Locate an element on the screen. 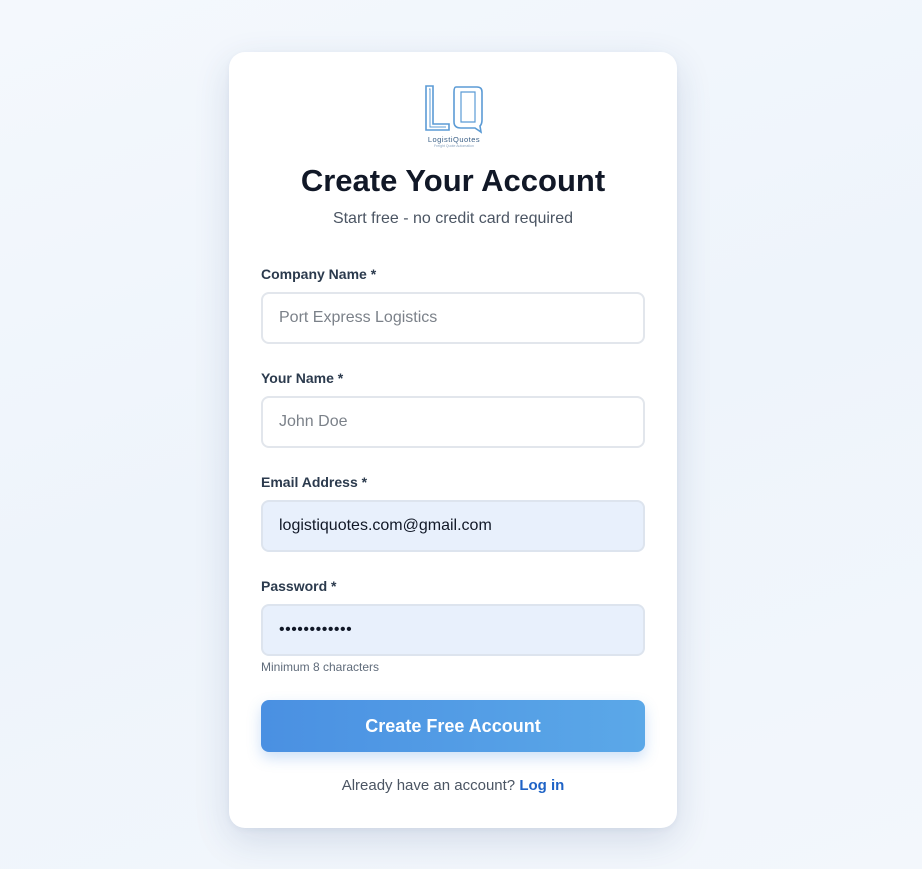  email-label: Email Address * is located at coordinates (314, 482).